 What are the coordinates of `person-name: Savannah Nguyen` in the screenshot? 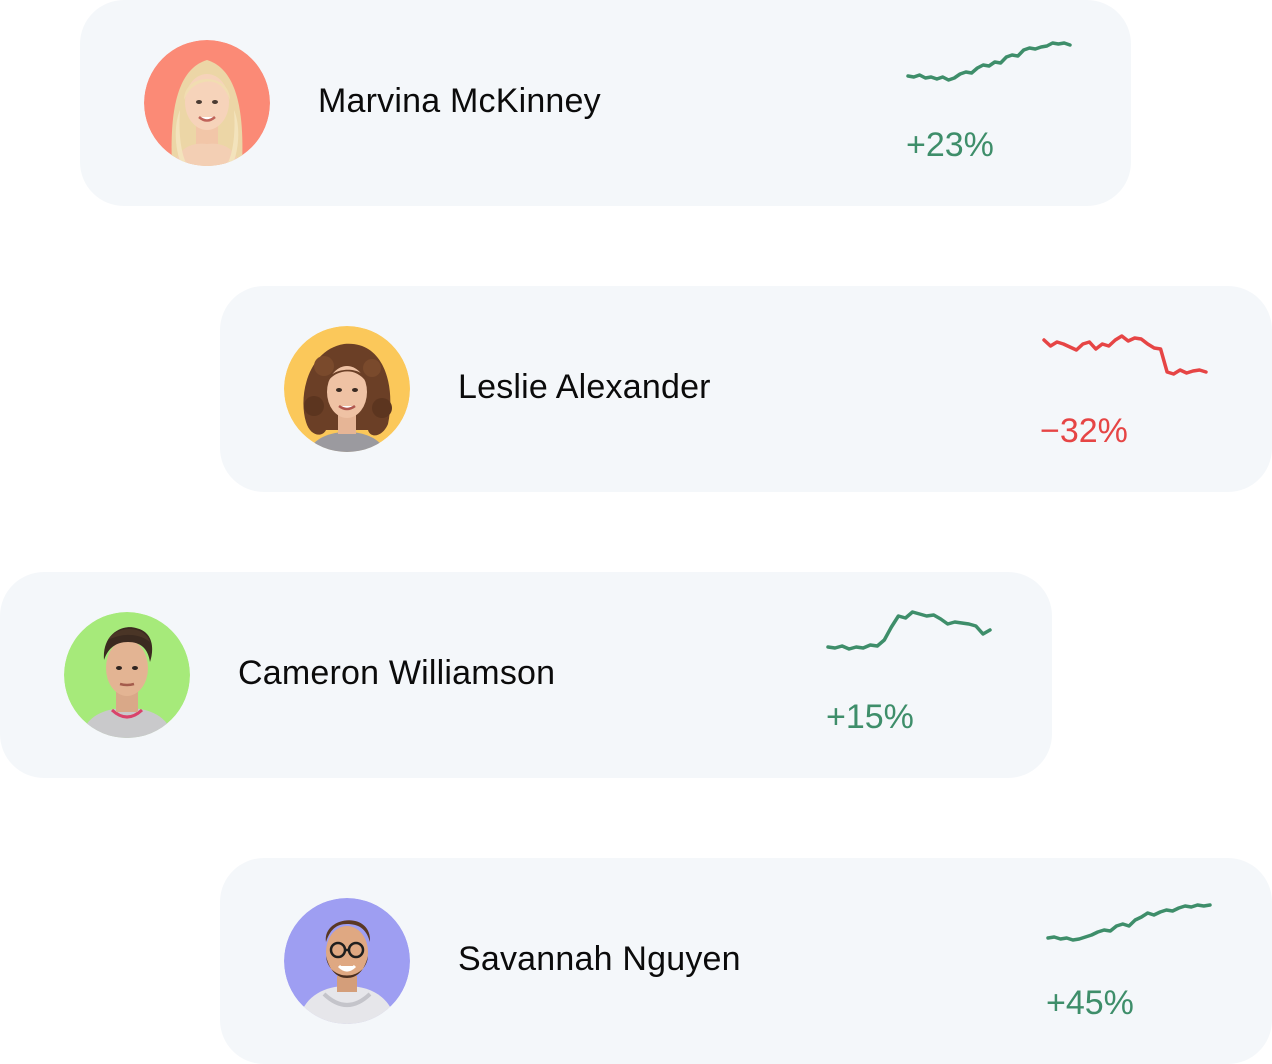 It's located at (599, 959).